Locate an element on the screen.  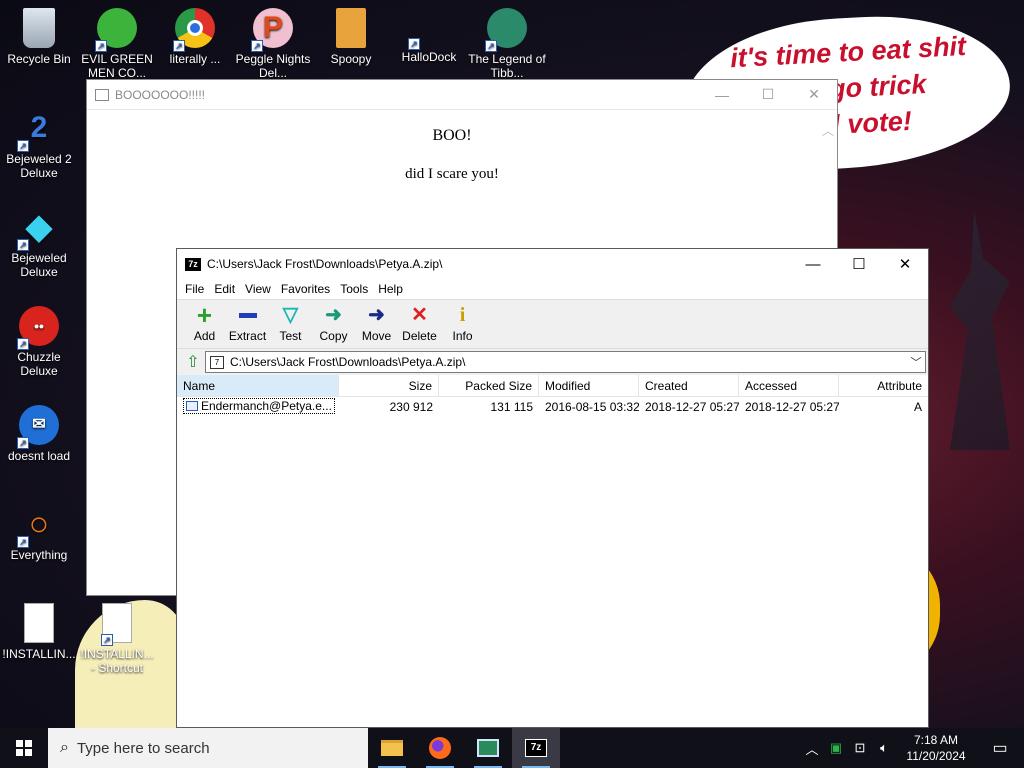
peggle-icon: P ↗ is located at coordinates (272, 30).